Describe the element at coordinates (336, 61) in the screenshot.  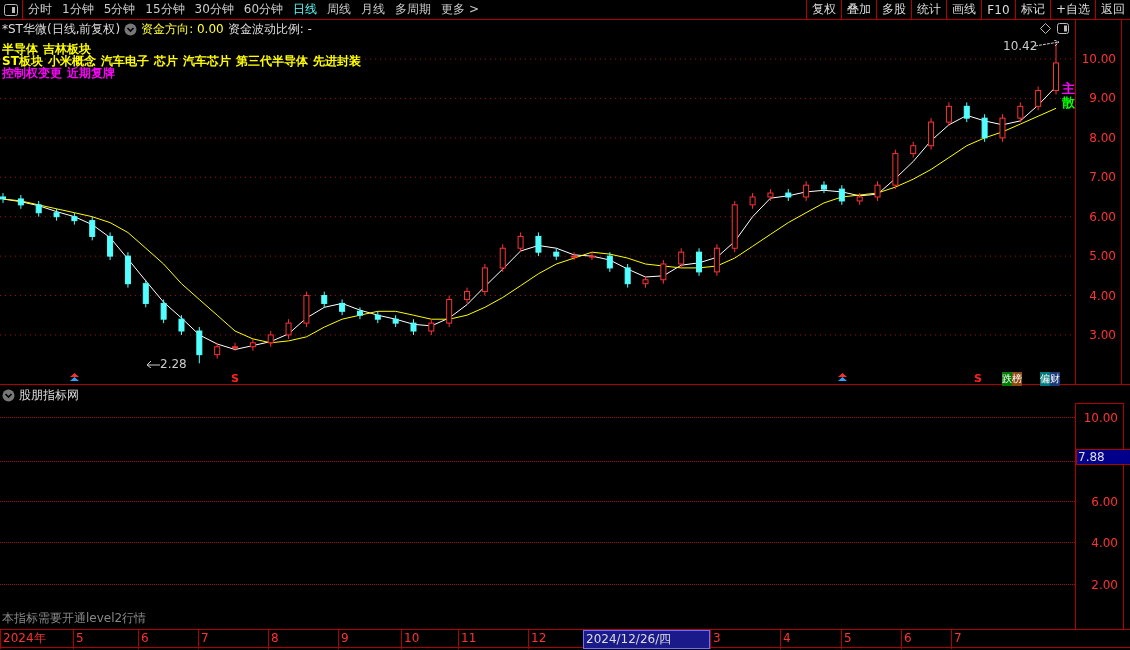
I see `concept-tag: 先进封装` at that location.